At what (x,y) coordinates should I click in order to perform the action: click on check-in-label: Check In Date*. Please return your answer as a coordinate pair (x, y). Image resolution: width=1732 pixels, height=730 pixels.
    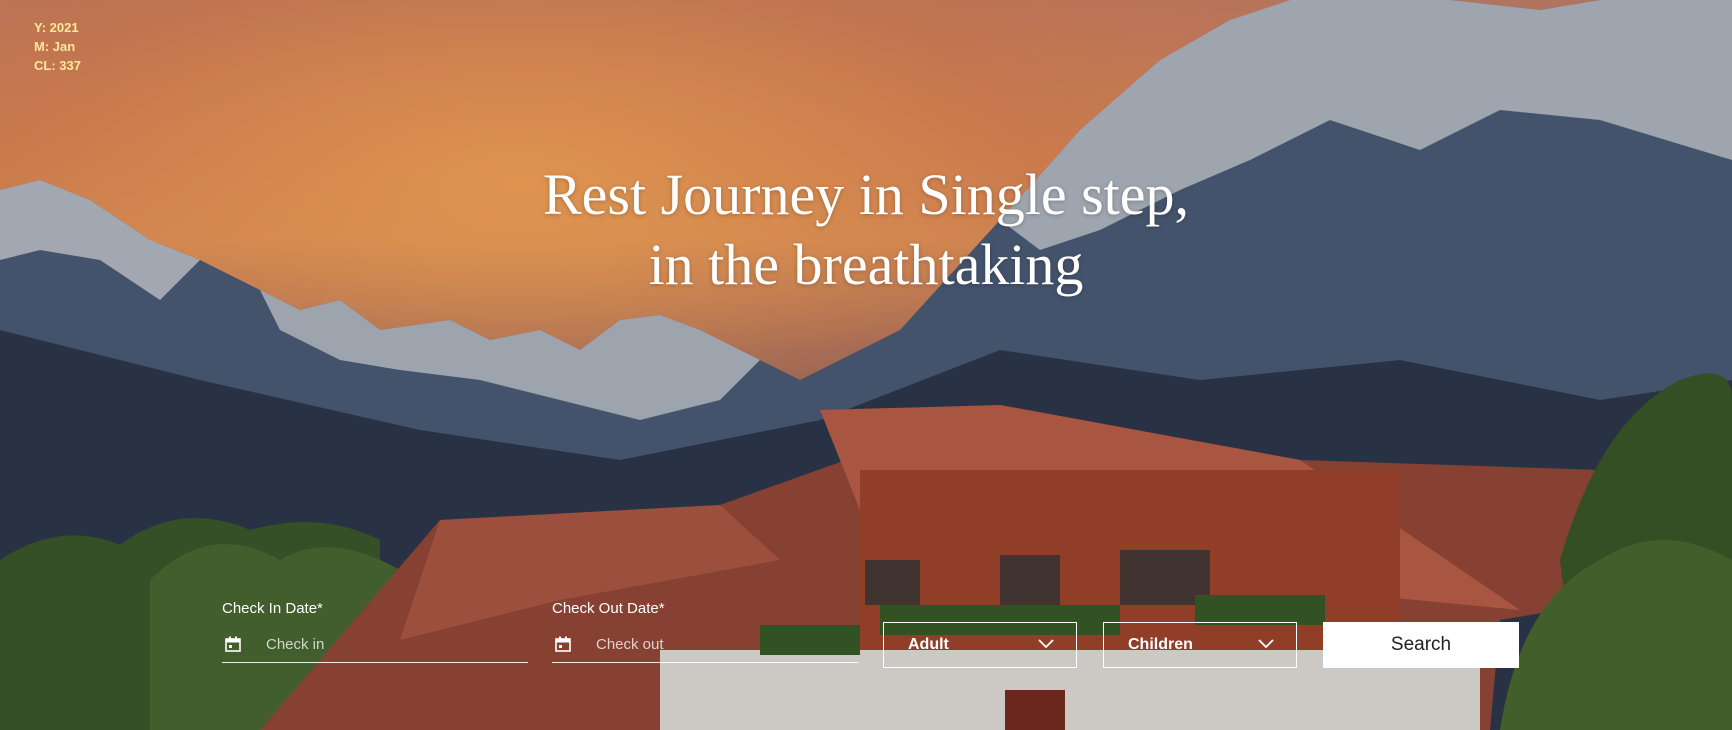
    Looking at the image, I should click on (272, 608).